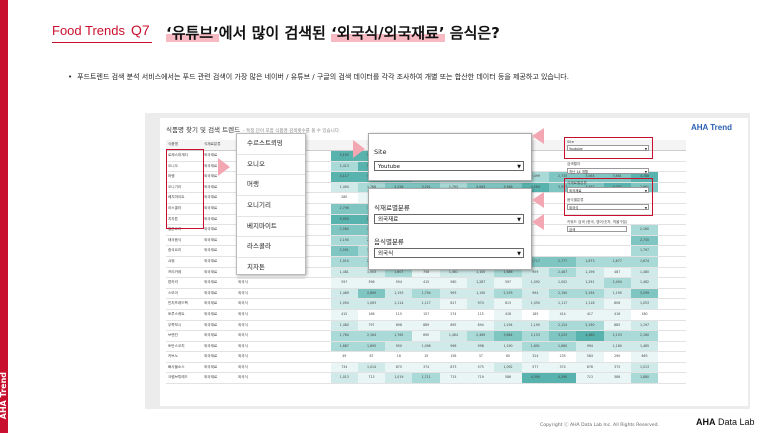  What do you see at coordinates (371, 314) in the screenshot?
I see `count-cell: 166` at bounding box center [371, 314].